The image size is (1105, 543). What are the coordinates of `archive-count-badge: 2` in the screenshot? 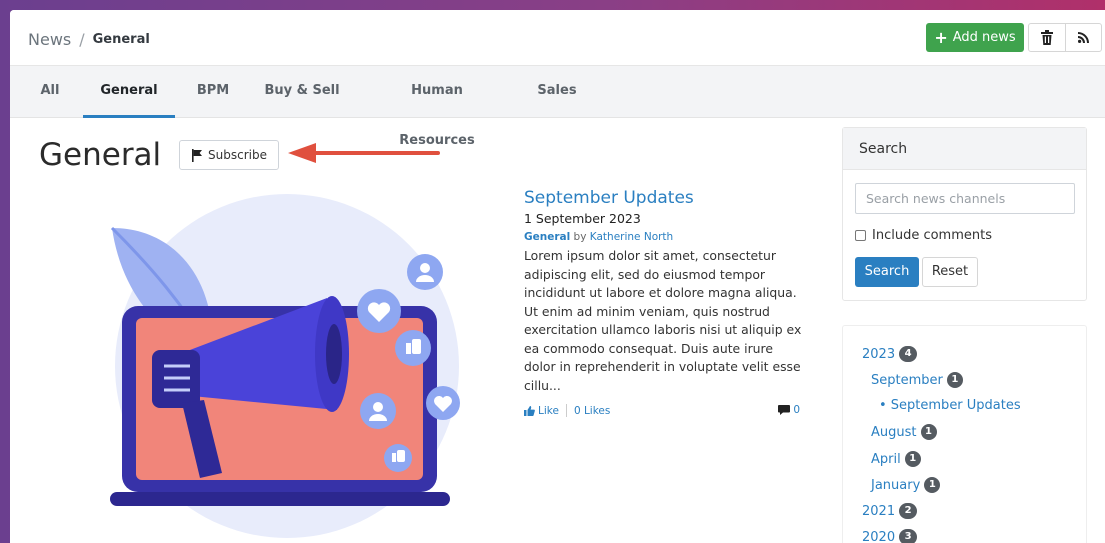 It's located at (908, 511).